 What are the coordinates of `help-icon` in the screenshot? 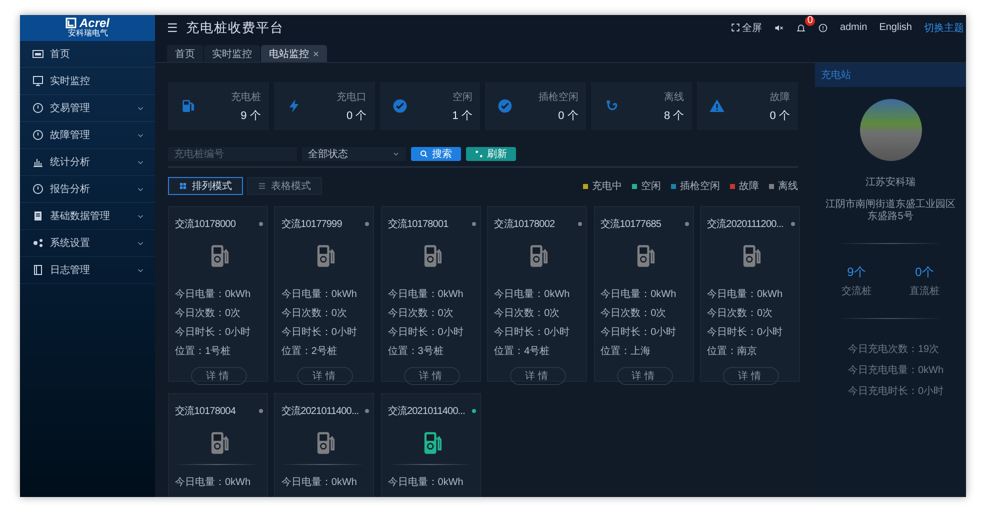 It's located at (823, 27).